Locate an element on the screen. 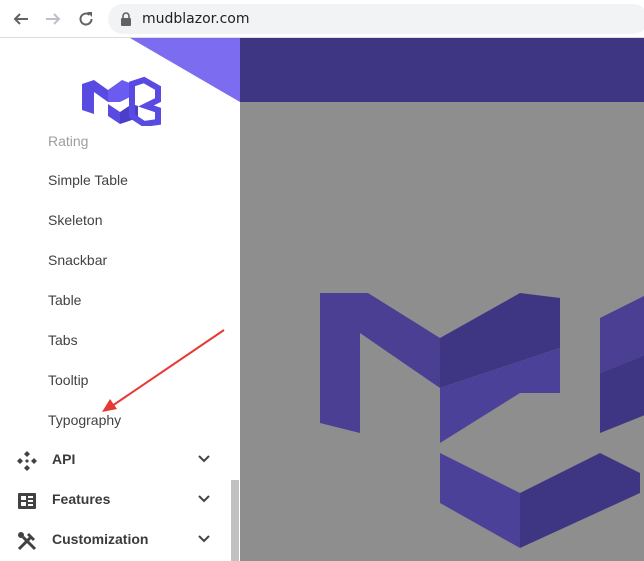 Image resolution: width=644 pixels, height=561 pixels. reload-button is located at coordinates (86, 19).